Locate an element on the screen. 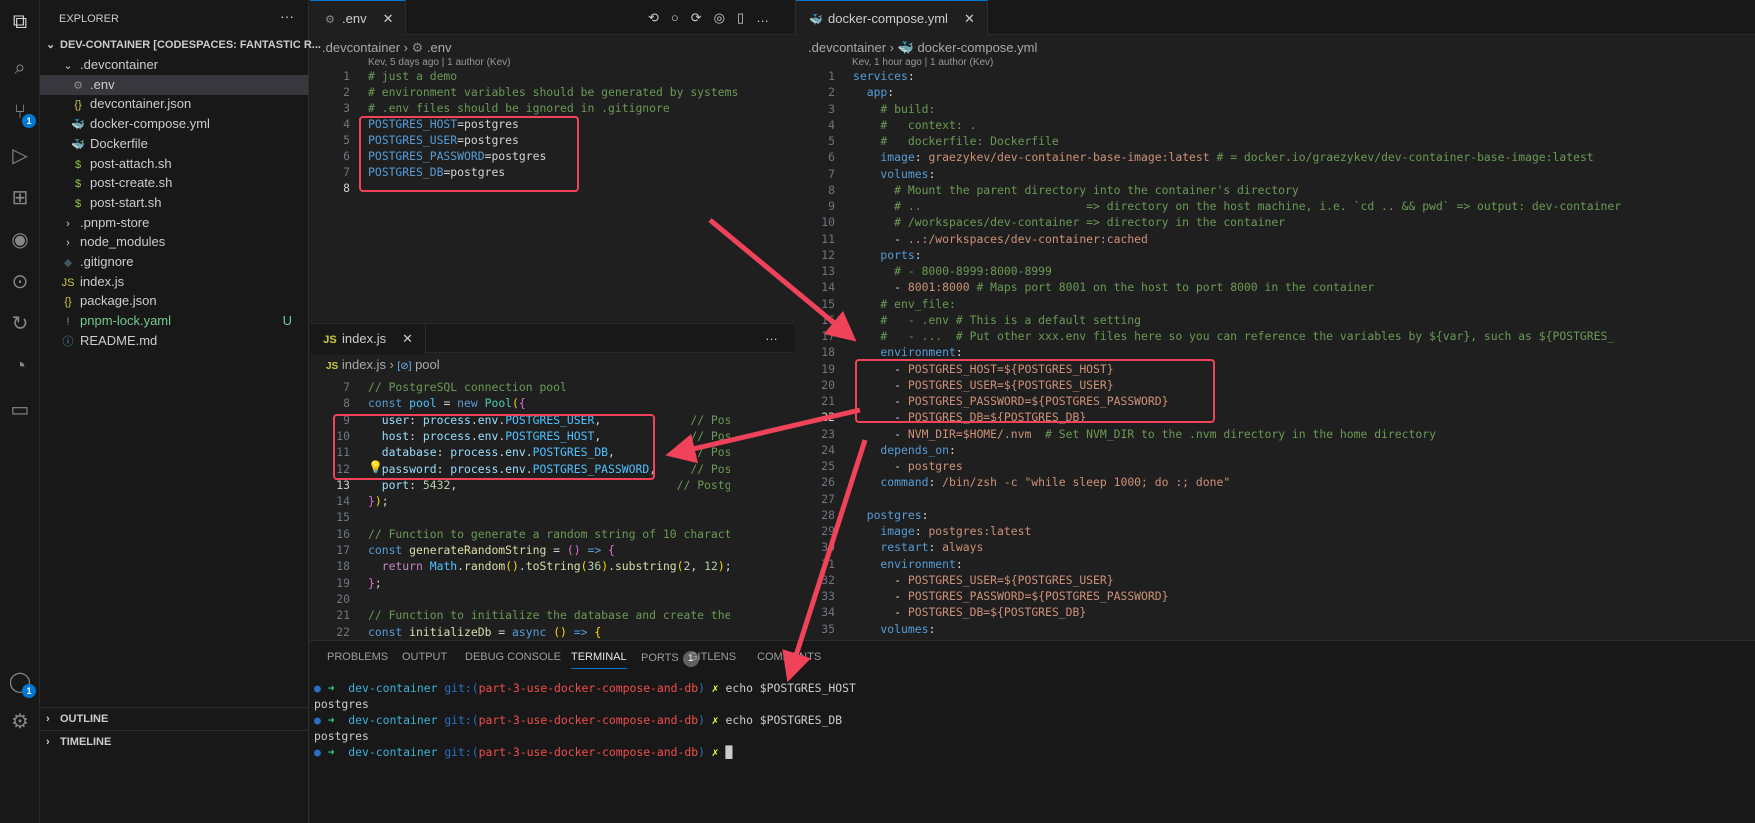 This screenshot has width=1755, height=823. code-line: // PostgreSQL connection pool is located at coordinates (467, 387).